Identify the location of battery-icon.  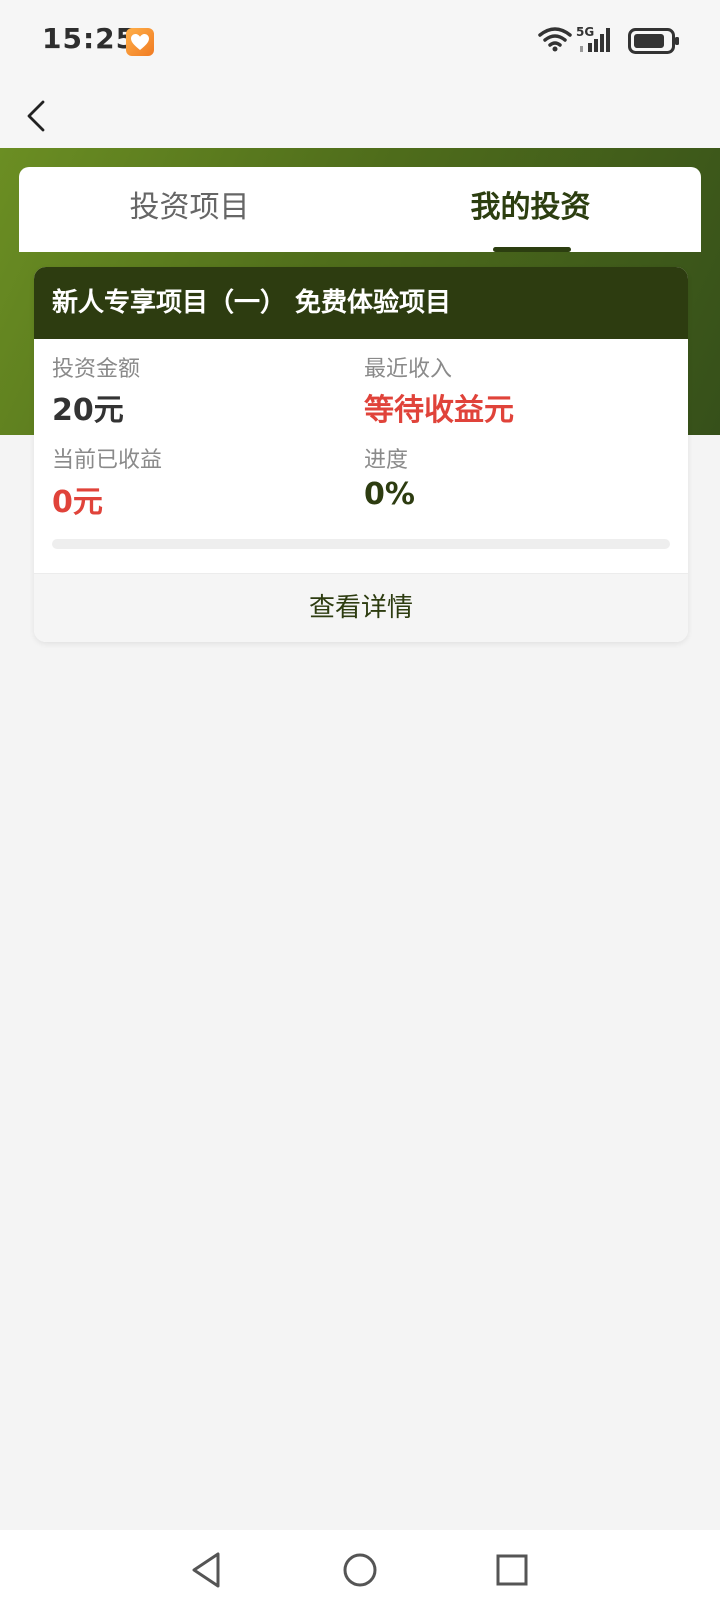
(653, 41).